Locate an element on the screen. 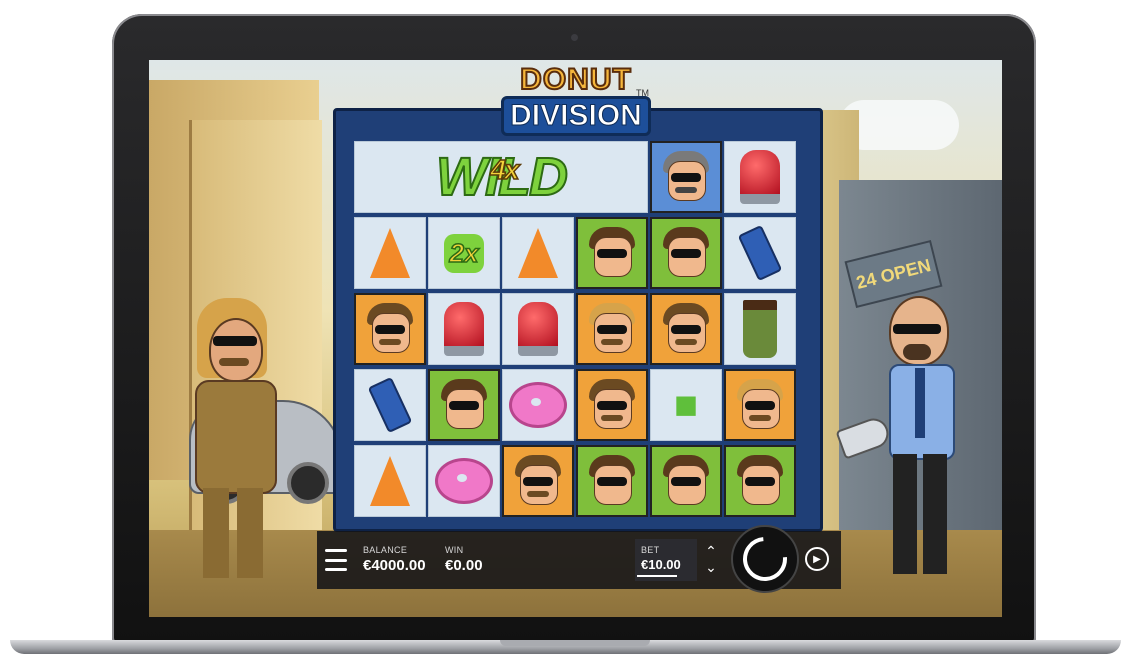 The image size is (1131, 656). spin-icon is located at coordinates (765, 559).